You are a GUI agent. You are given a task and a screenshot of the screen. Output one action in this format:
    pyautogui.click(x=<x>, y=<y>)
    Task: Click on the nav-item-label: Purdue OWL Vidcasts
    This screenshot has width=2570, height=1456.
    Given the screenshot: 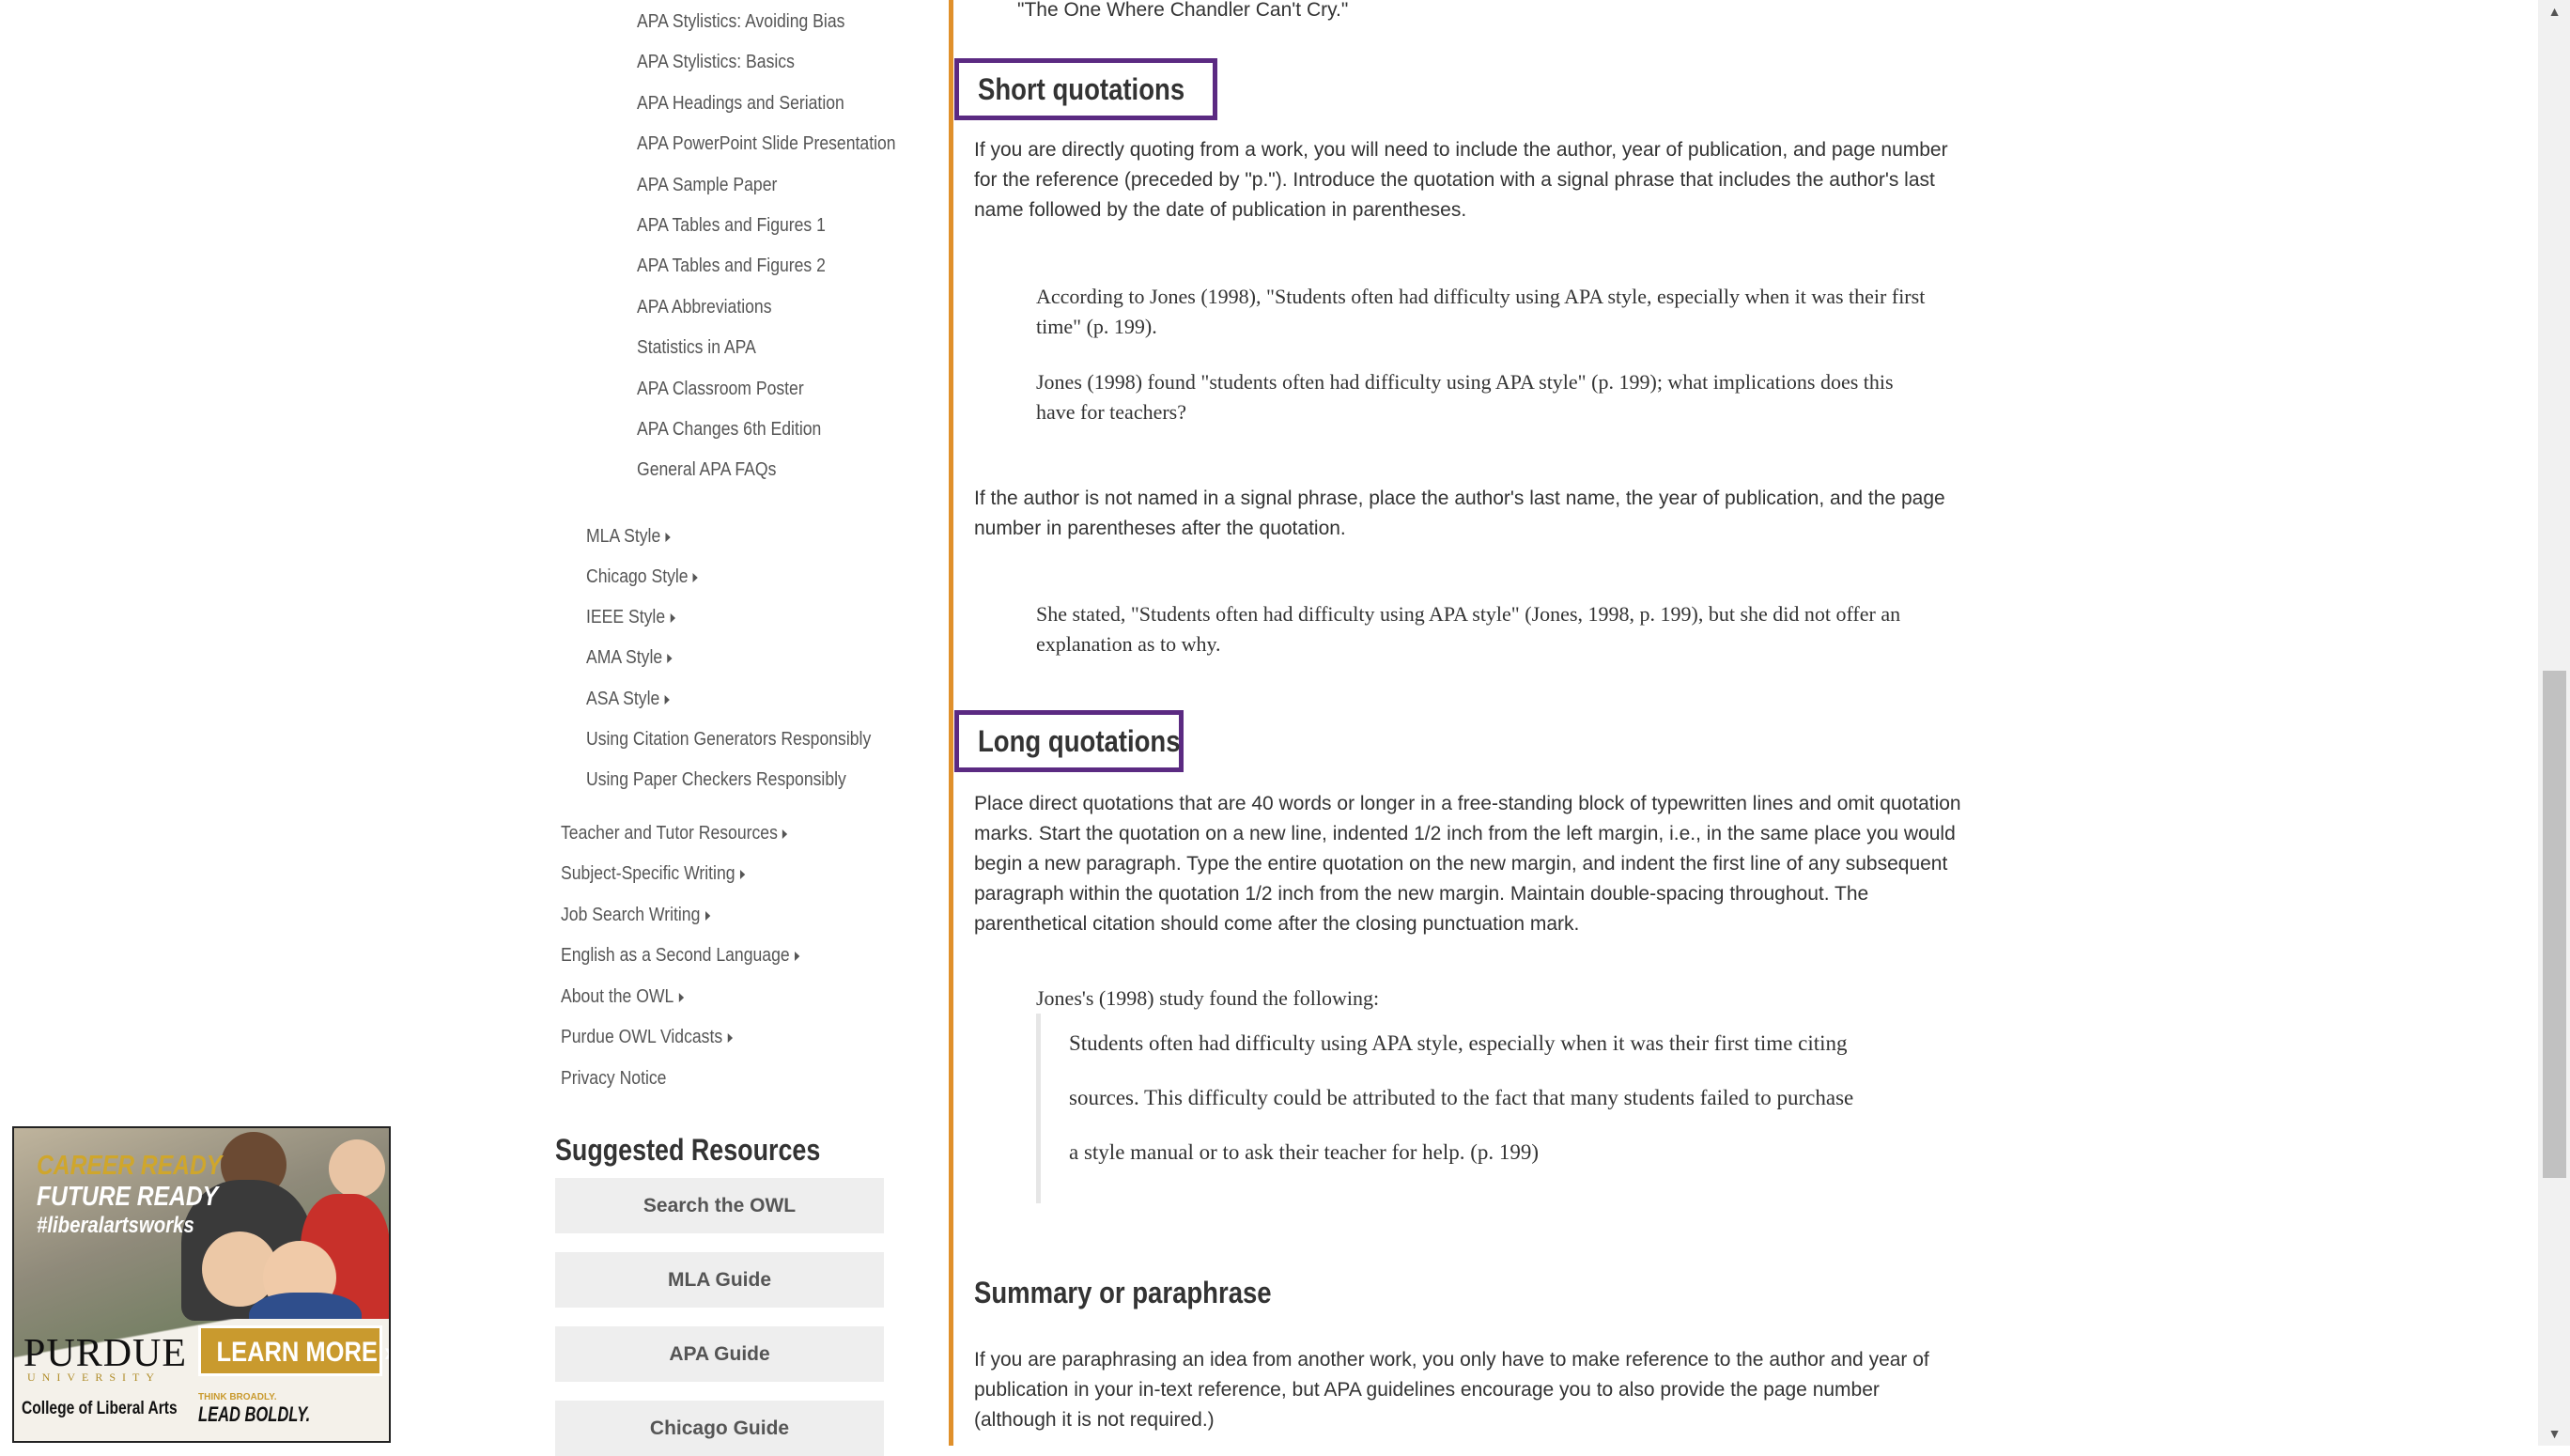 What is the action you would take?
    pyautogui.click(x=642, y=1037)
    